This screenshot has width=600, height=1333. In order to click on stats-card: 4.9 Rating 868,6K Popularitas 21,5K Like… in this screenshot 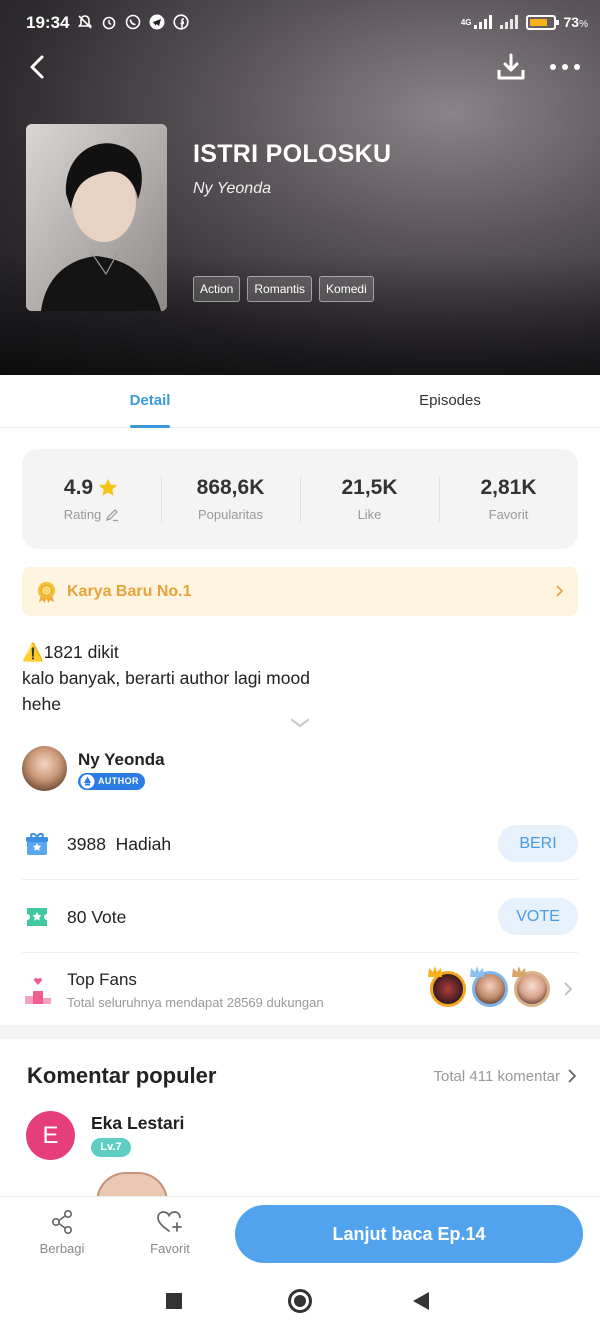, I will do `click(300, 499)`.